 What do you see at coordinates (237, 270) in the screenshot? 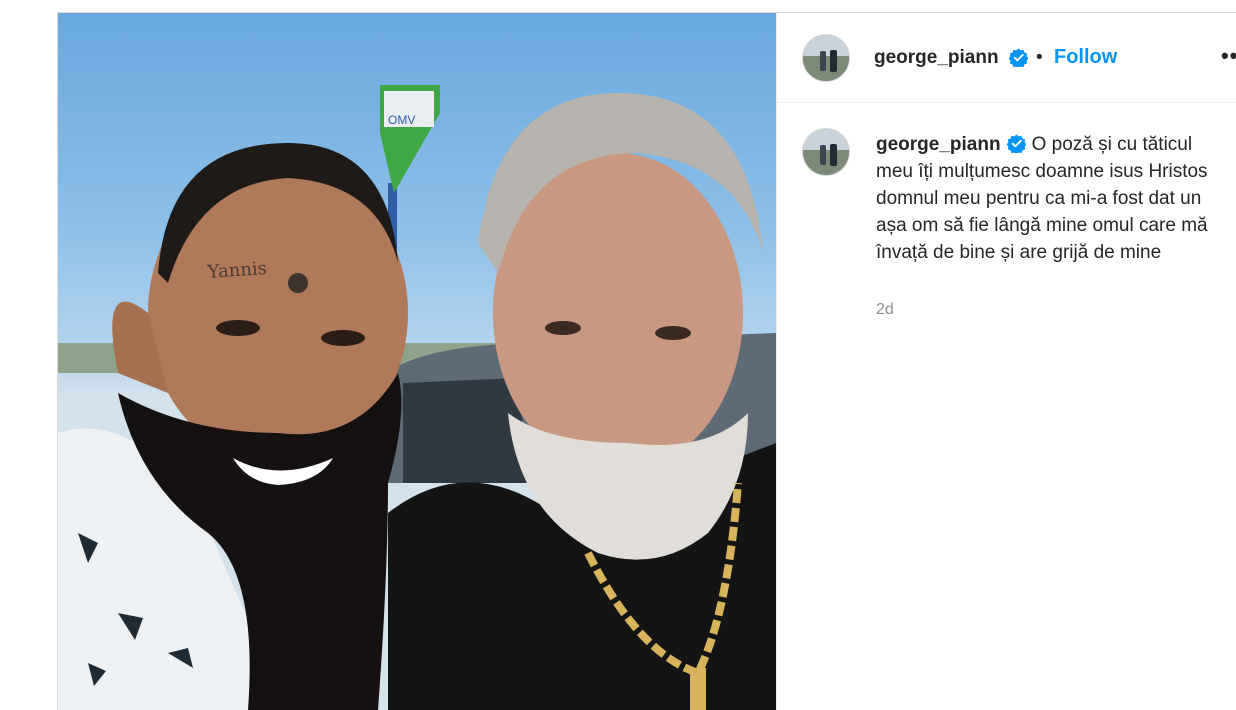
I see `forehead-tattoo: Yannis` at bounding box center [237, 270].